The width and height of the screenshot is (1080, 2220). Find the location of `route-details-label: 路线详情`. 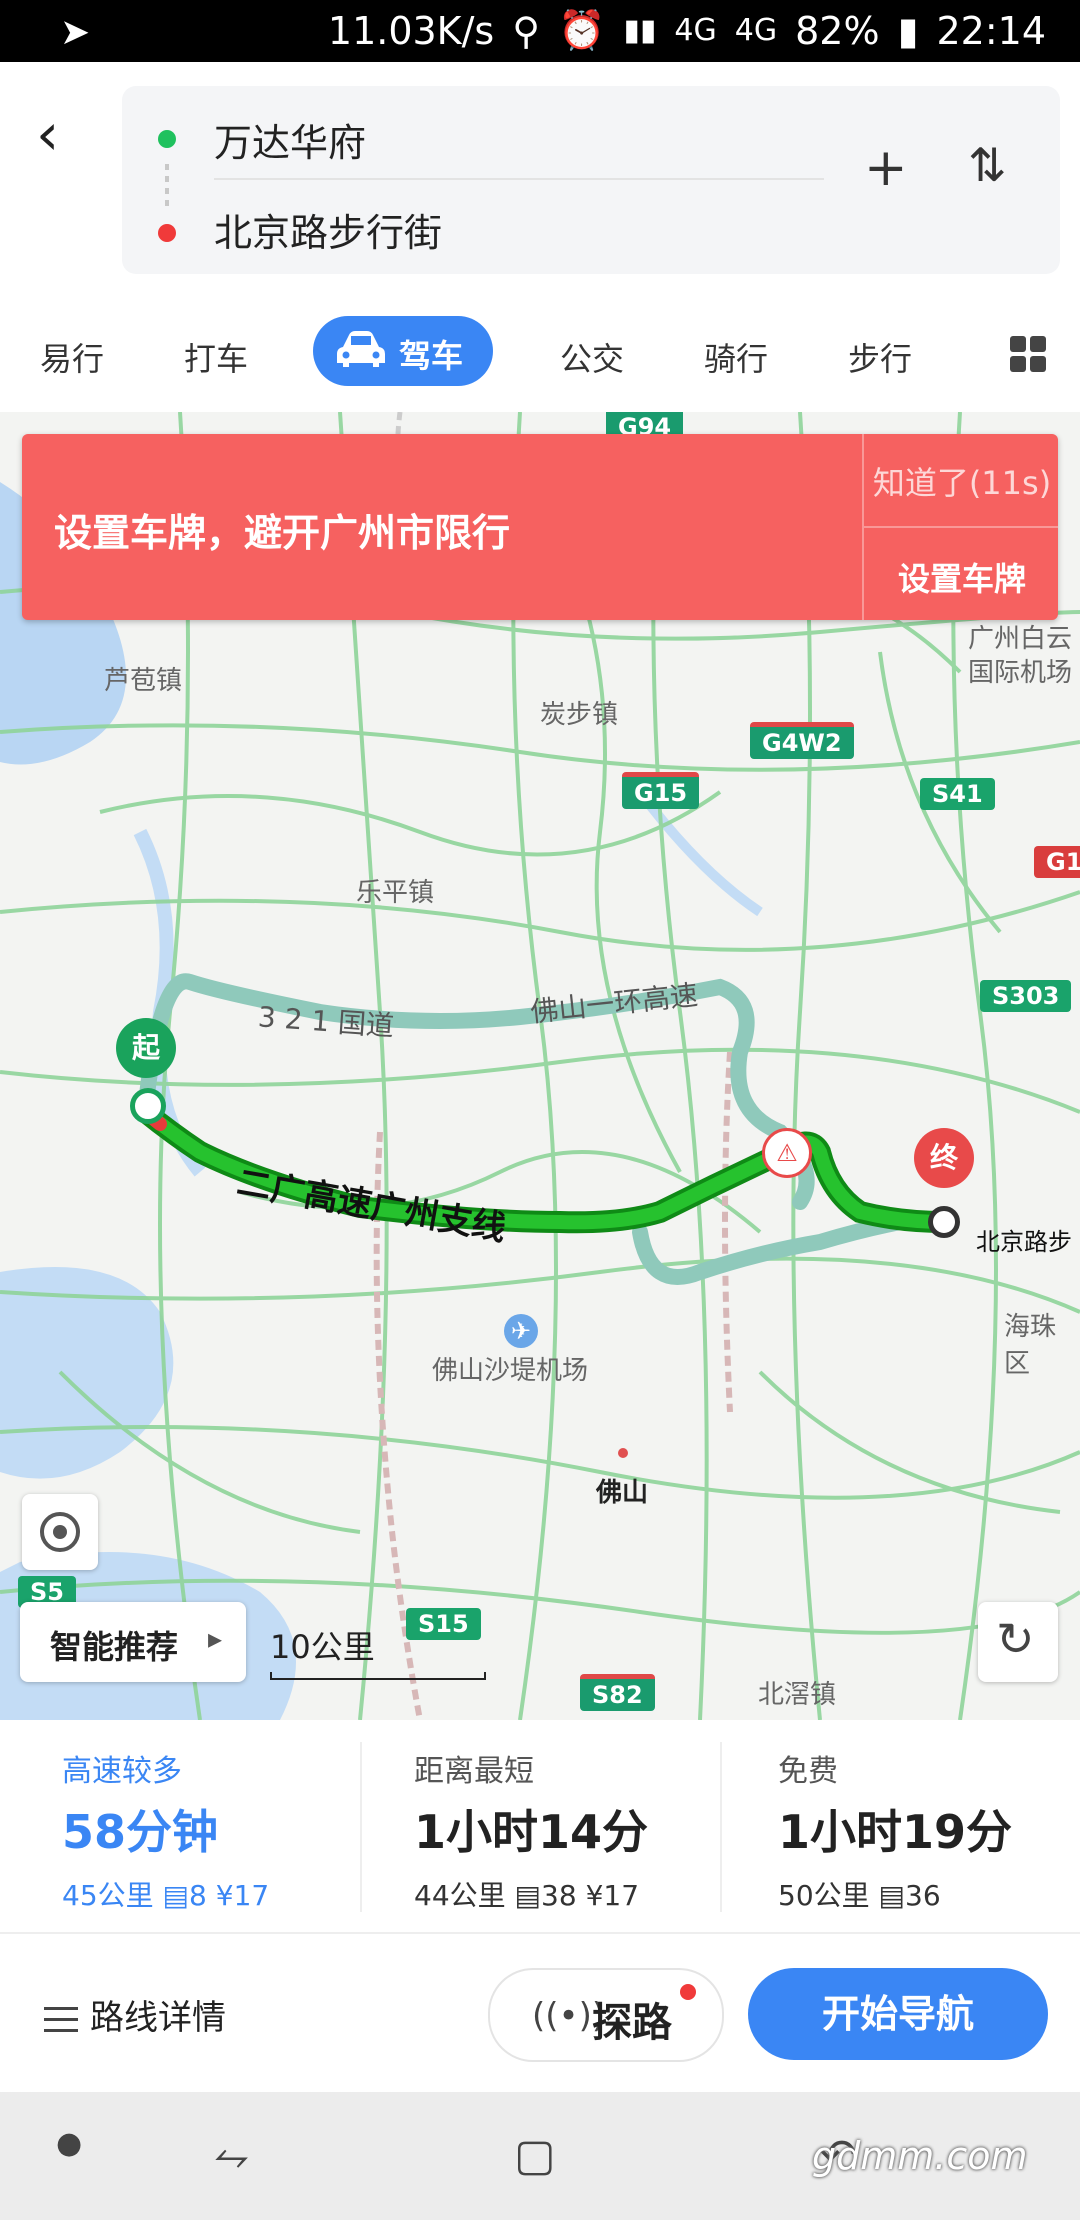

route-details-label: 路线详情 is located at coordinates (158, 2018).